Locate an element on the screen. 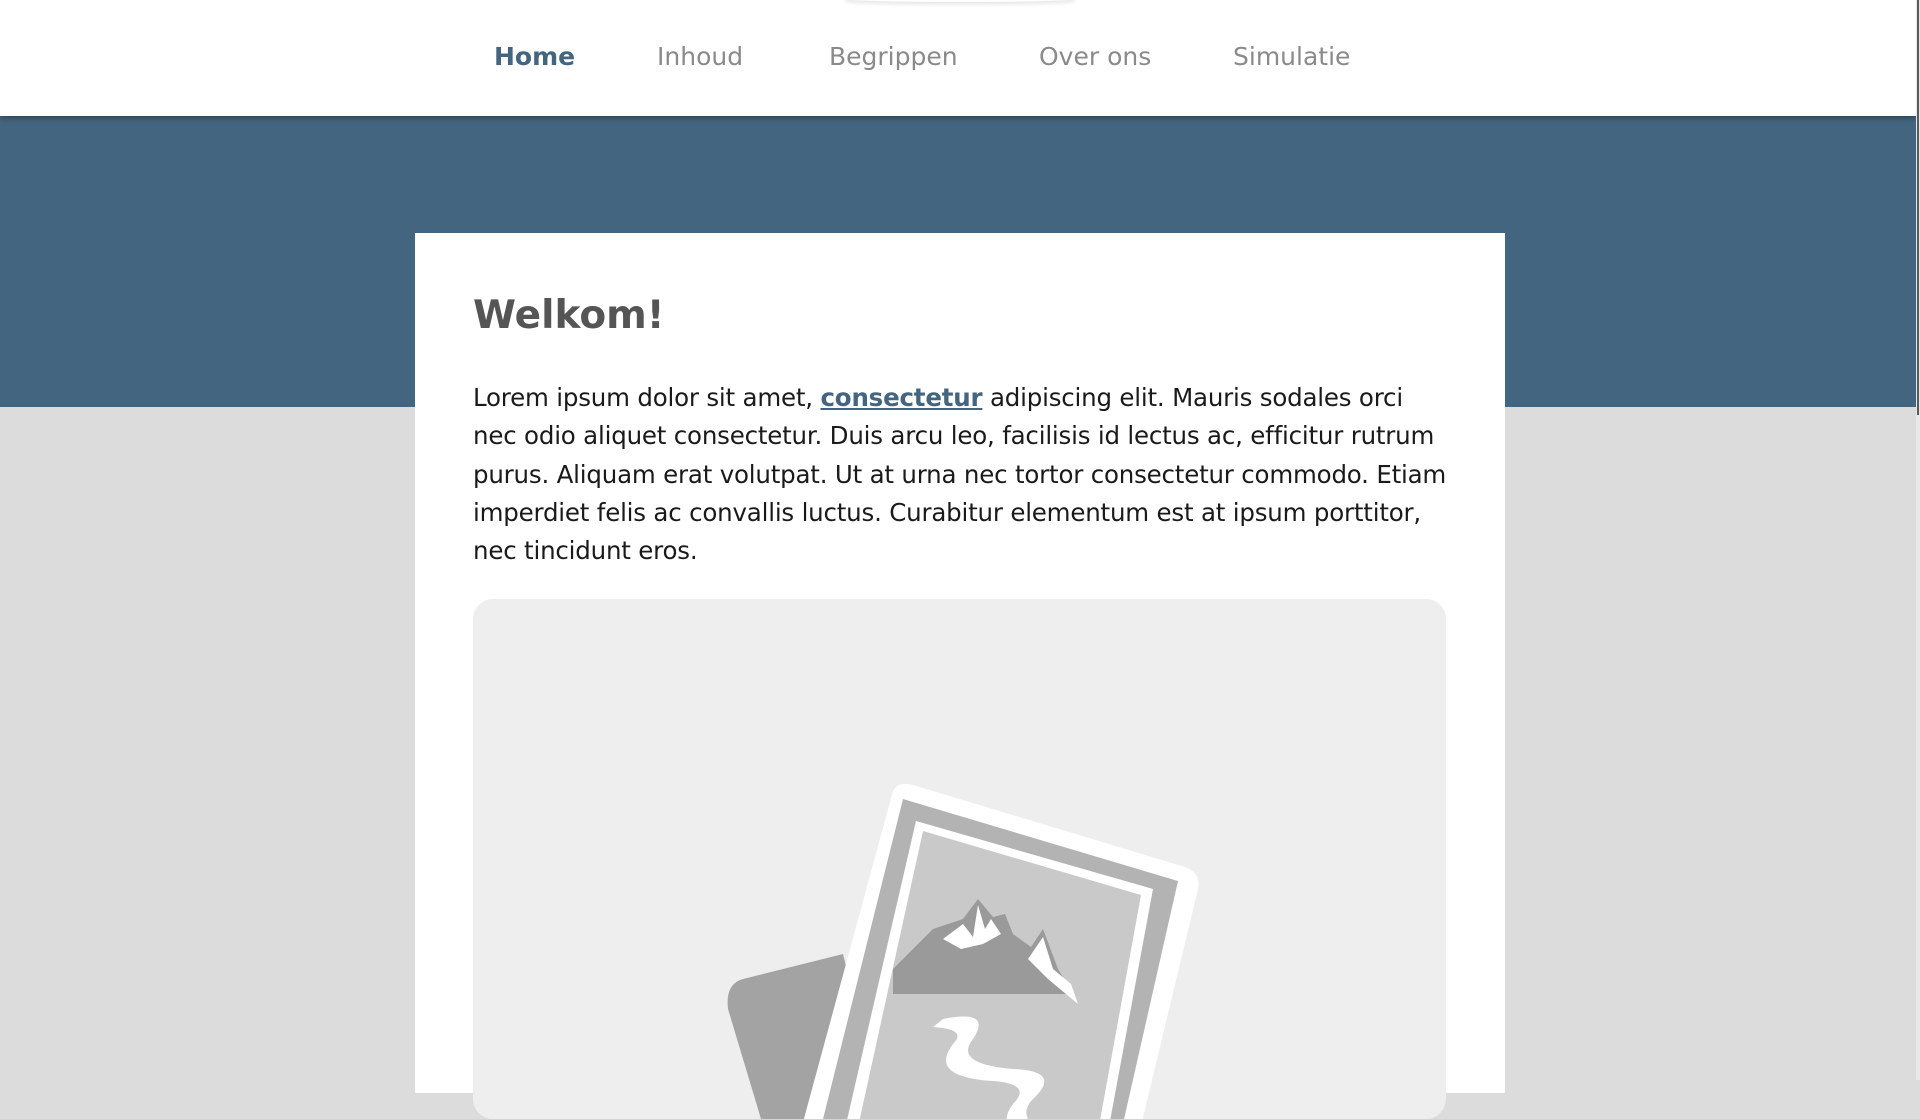 This screenshot has height=1119, width=1920. top-navigation: Home Inhoud Begrippen Over ons Simulatie is located at coordinates (958, 58).